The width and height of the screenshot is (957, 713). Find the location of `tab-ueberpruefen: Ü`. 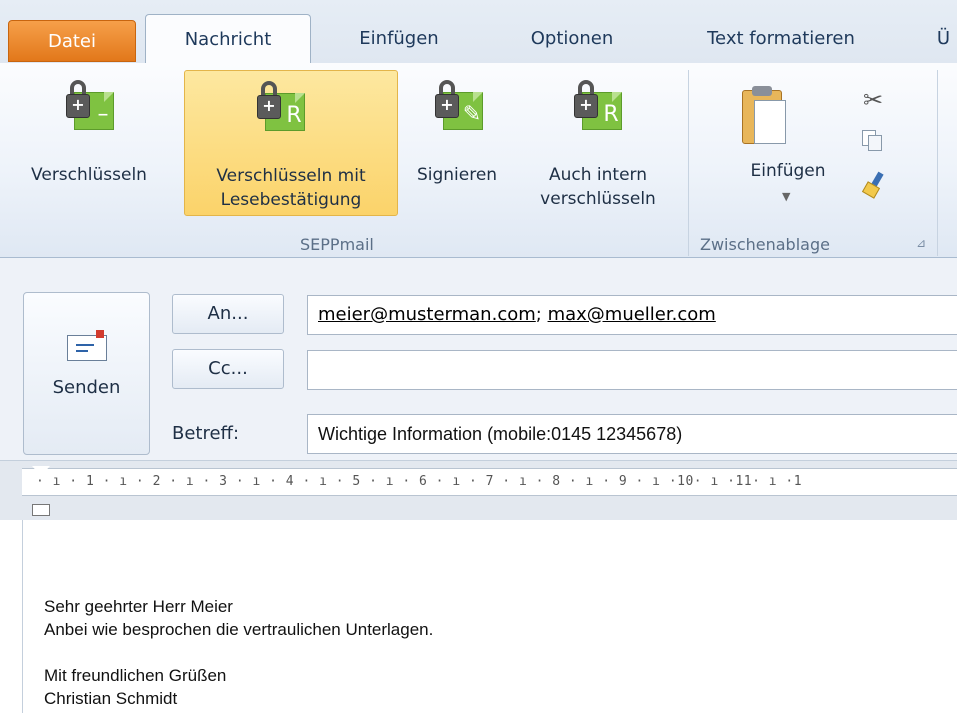

tab-ueberpruefen: Ü is located at coordinates (943, 39).